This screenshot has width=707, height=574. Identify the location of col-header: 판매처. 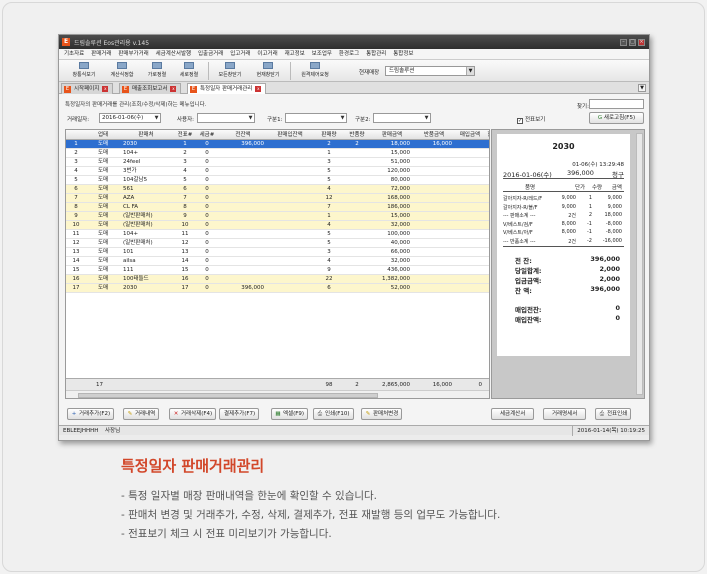
(146, 135).